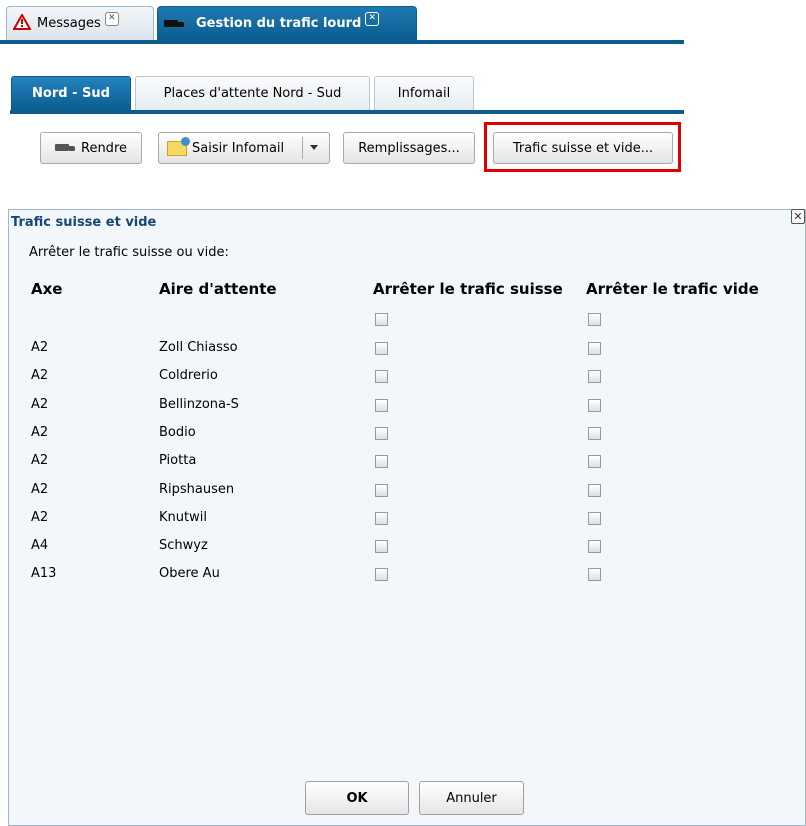  What do you see at coordinates (582, 147) in the screenshot?
I see `highlight-frame` at bounding box center [582, 147].